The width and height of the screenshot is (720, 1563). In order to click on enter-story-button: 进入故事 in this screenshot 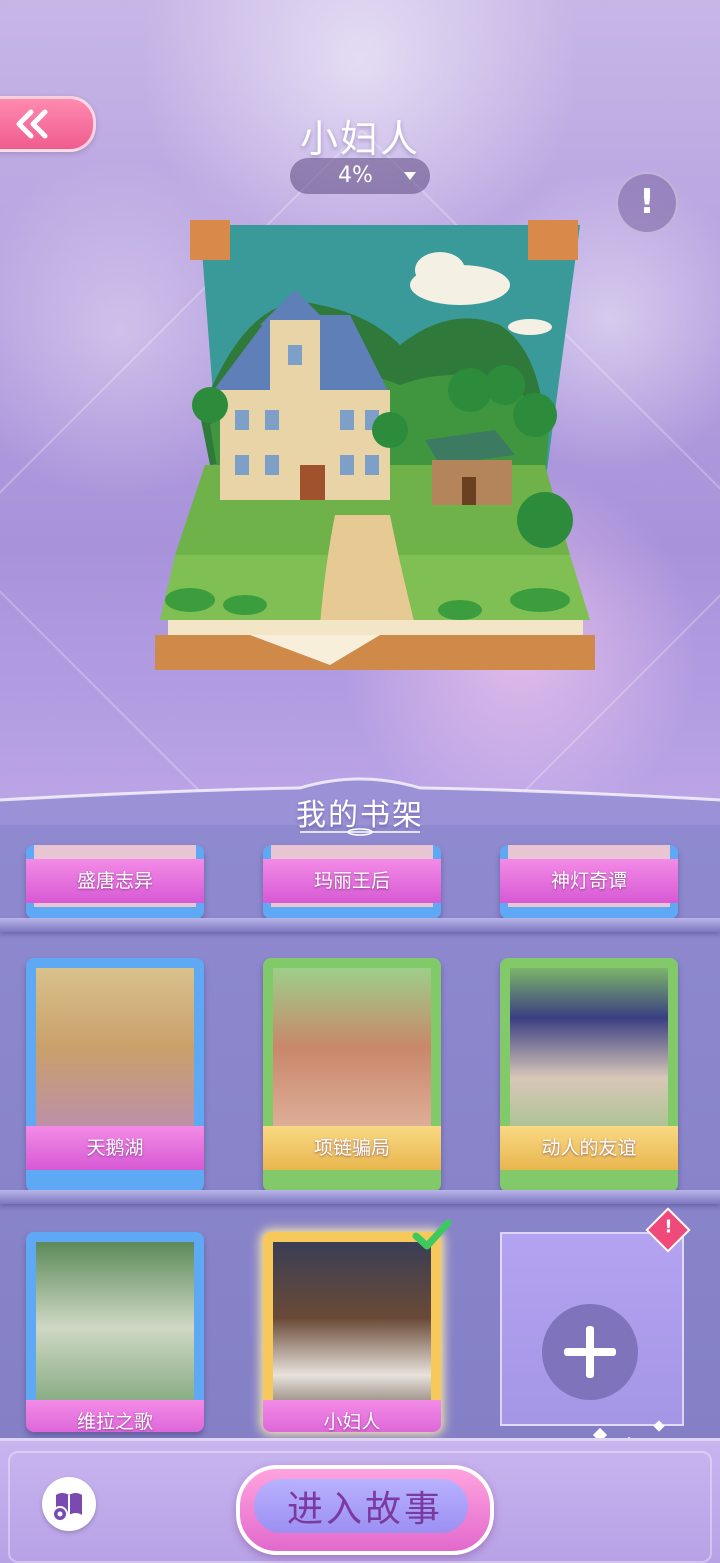, I will do `click(365, 1510)`.